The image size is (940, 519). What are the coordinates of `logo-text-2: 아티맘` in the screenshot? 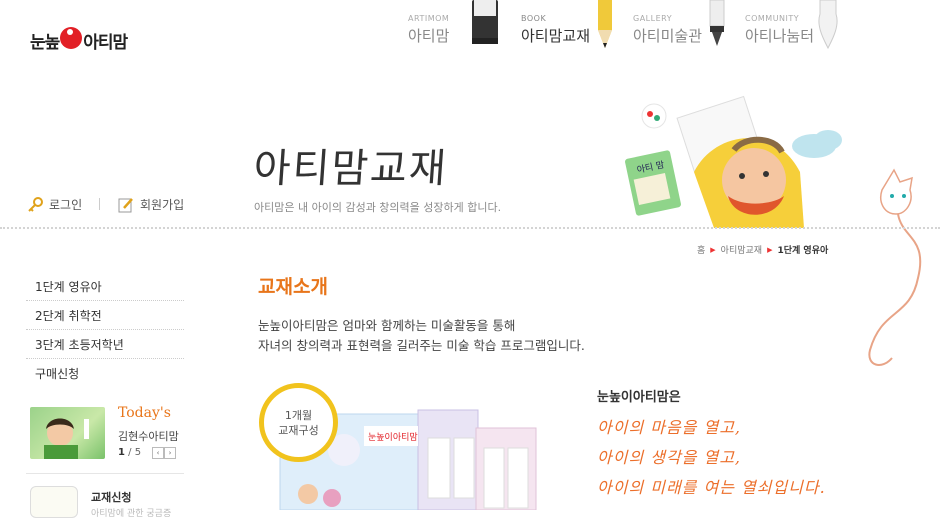 It's located at (105, 42).